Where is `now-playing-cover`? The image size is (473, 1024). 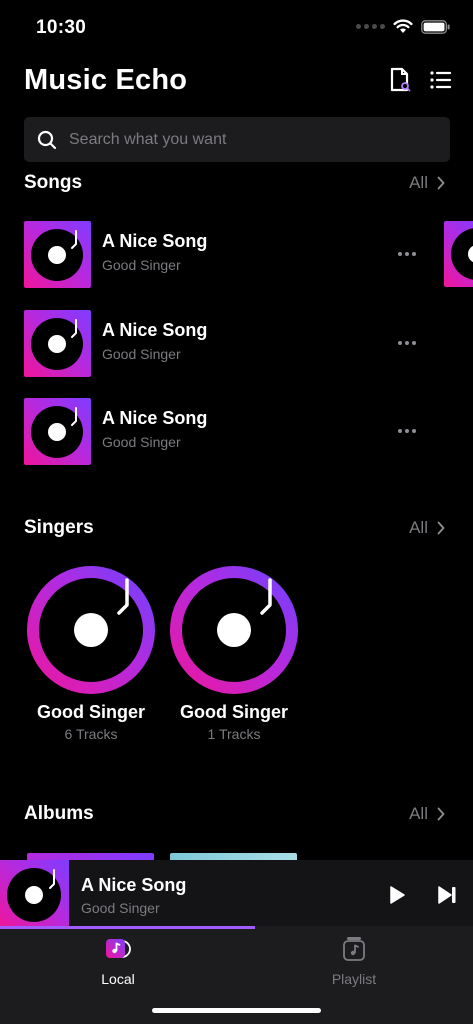 now-playing-cover is located at coordinates (34, 894).